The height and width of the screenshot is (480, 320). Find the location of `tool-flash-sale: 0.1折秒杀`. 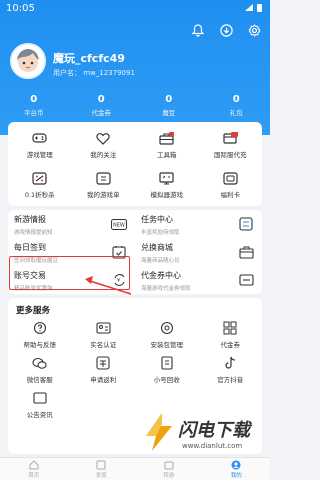

tool-flash-sale: 0.1折秒杀 is located at coordinates (40, 182).